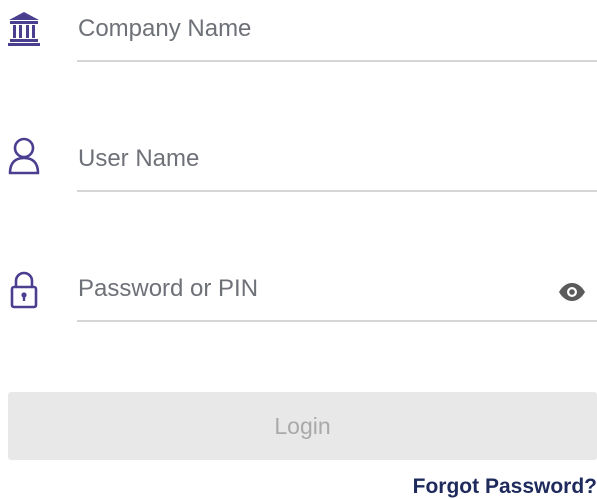 Image resolution: width=597 pixels, height=499 pixels. What do you see at coordinates (572, 292) in the screenshot?
I see `eye-icon` at bounding box center [572, 292].